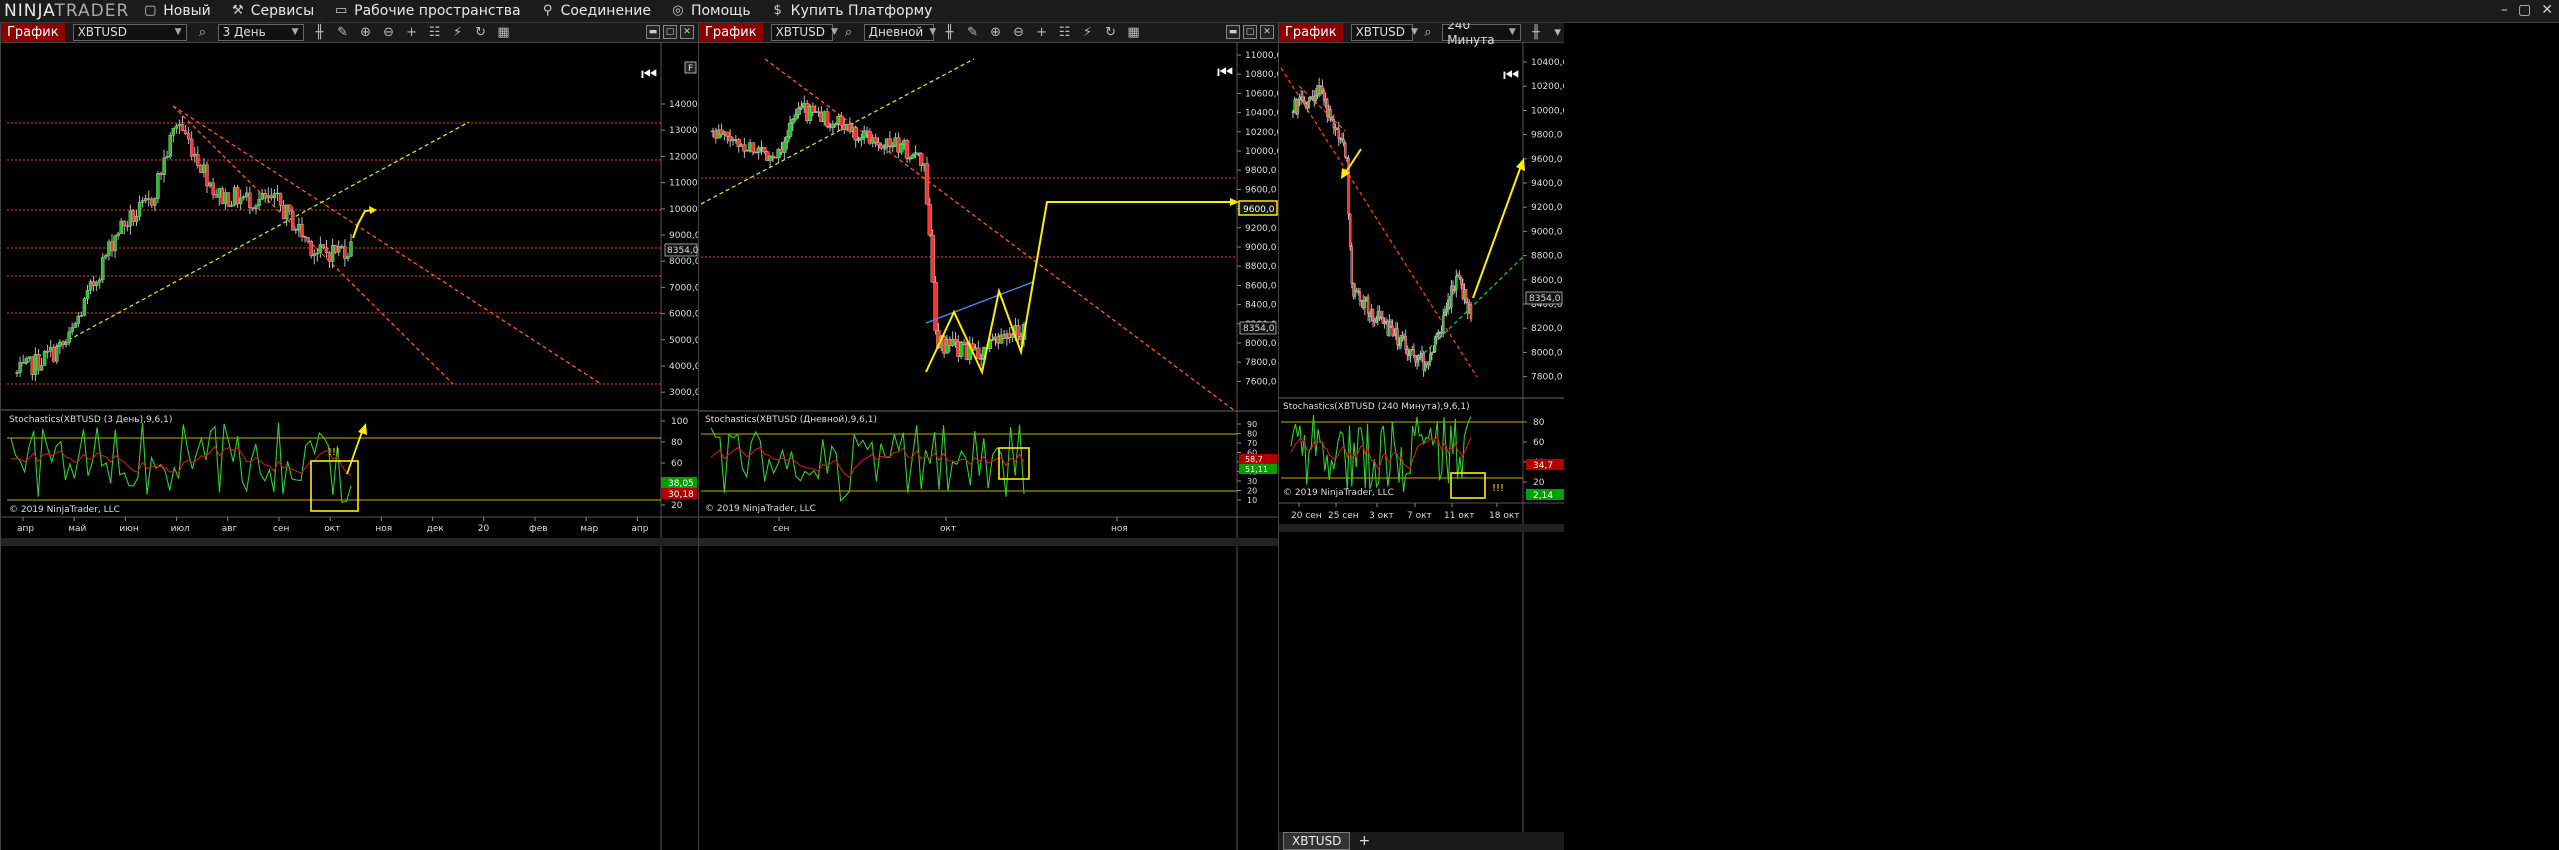 The image size is (2559, 850). I want to click on minimize-icon: –, so click(2504, 10).